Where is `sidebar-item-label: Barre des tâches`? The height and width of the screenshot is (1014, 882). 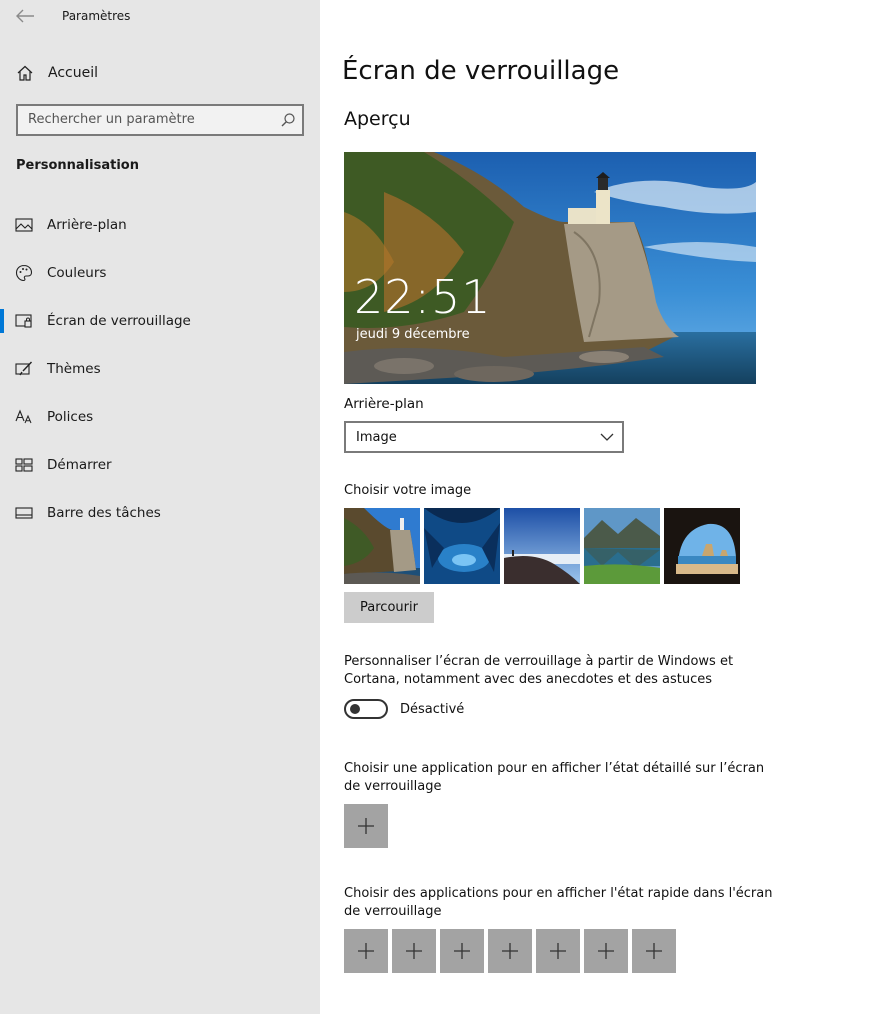 sidebar-item-label: Barre des tâches is located at coordinates (104, 513).